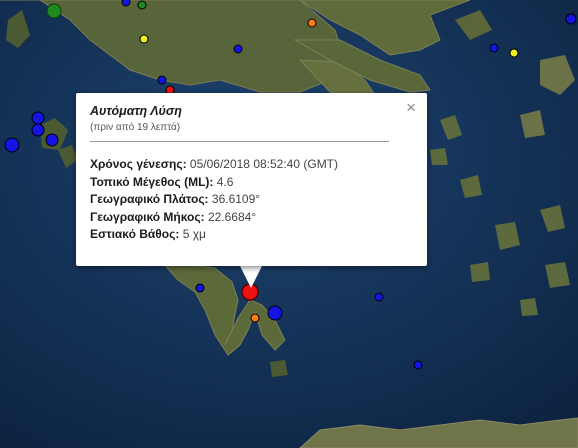 The height and width of the screenshot is (448, 578). I want to click on detail-label: Γεωγραφικό Πλάτος:, so click(149, 199).